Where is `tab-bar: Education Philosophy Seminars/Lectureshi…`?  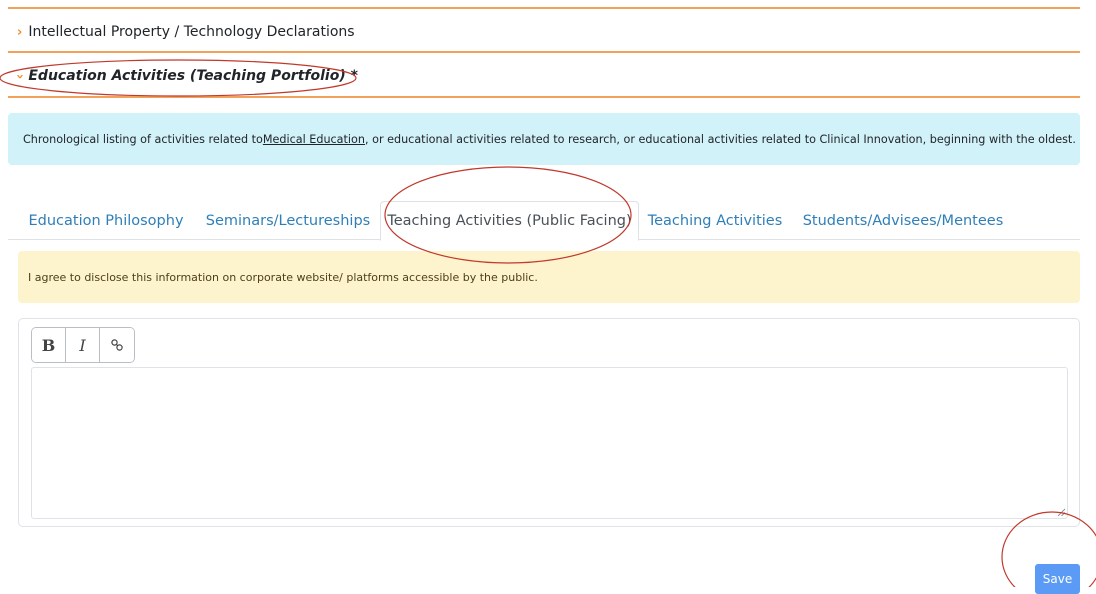
tab-bar: Education Philosophy Seminars/Lectureshi… is located at coordinates (544, 221).